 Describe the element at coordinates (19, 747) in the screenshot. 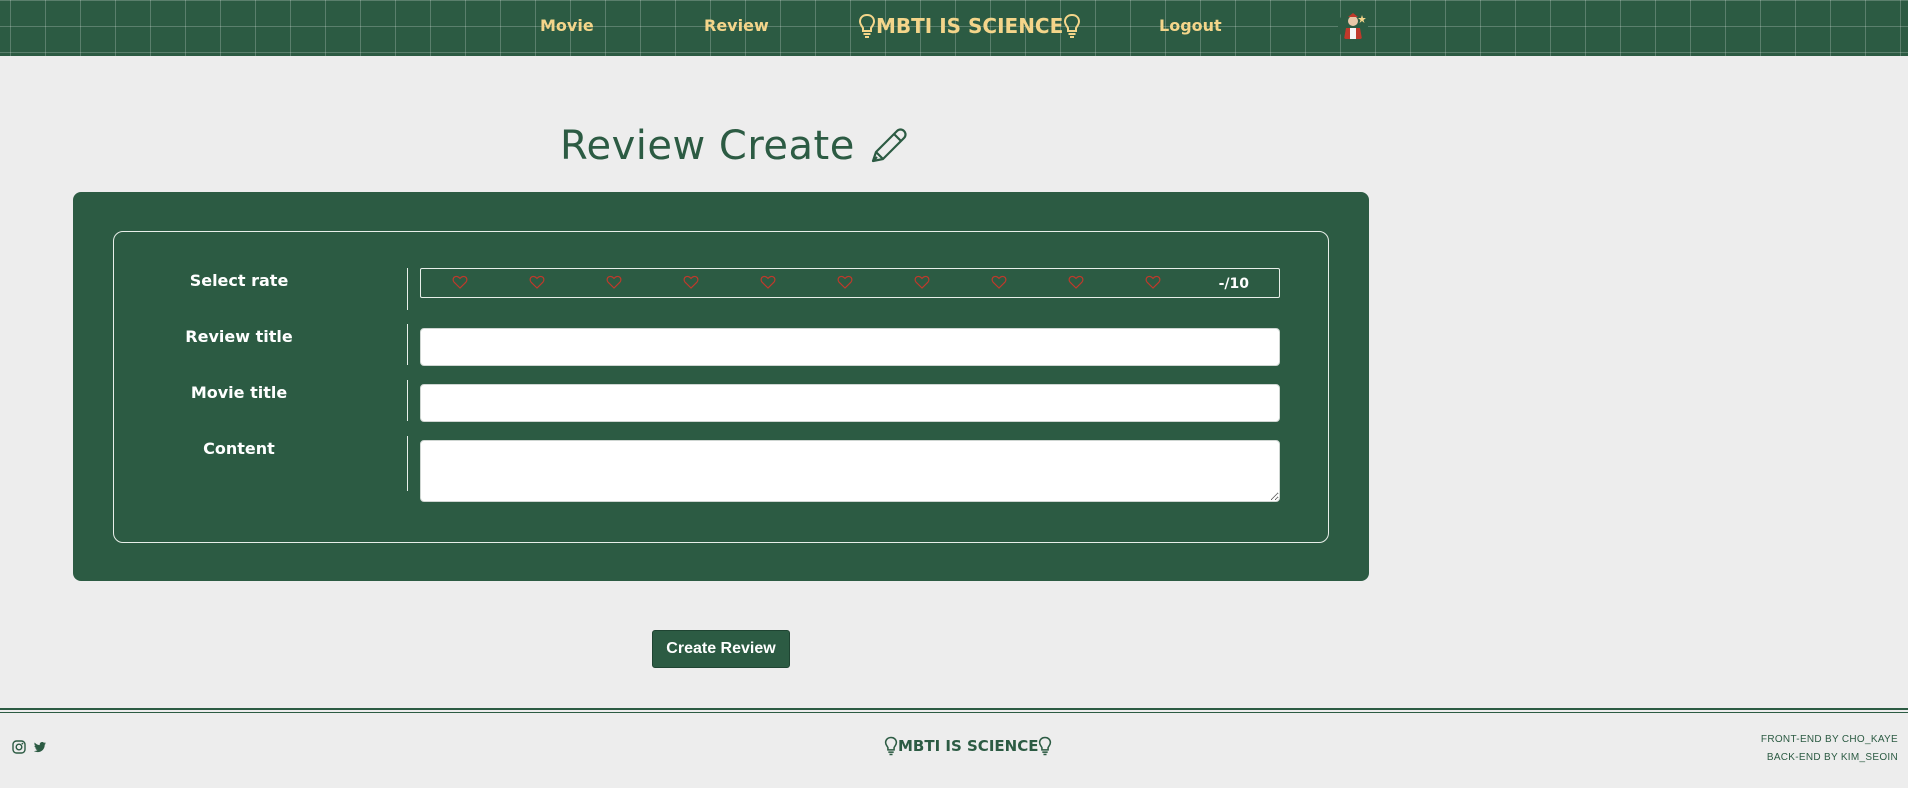

I see `instagram-icon` at that location.